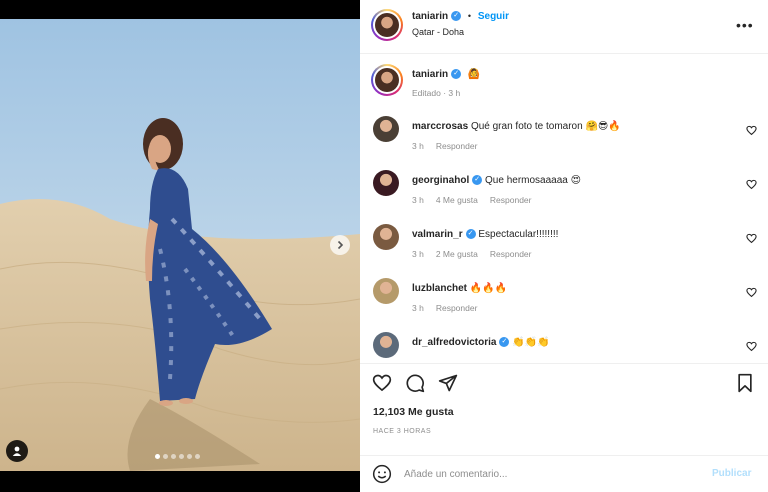 Image resolution: width=768 pixels, height=492 pixels. Describe the element at coordinates (430, 74) in the screenshot. I see `caption-username: taniarin` at that location.